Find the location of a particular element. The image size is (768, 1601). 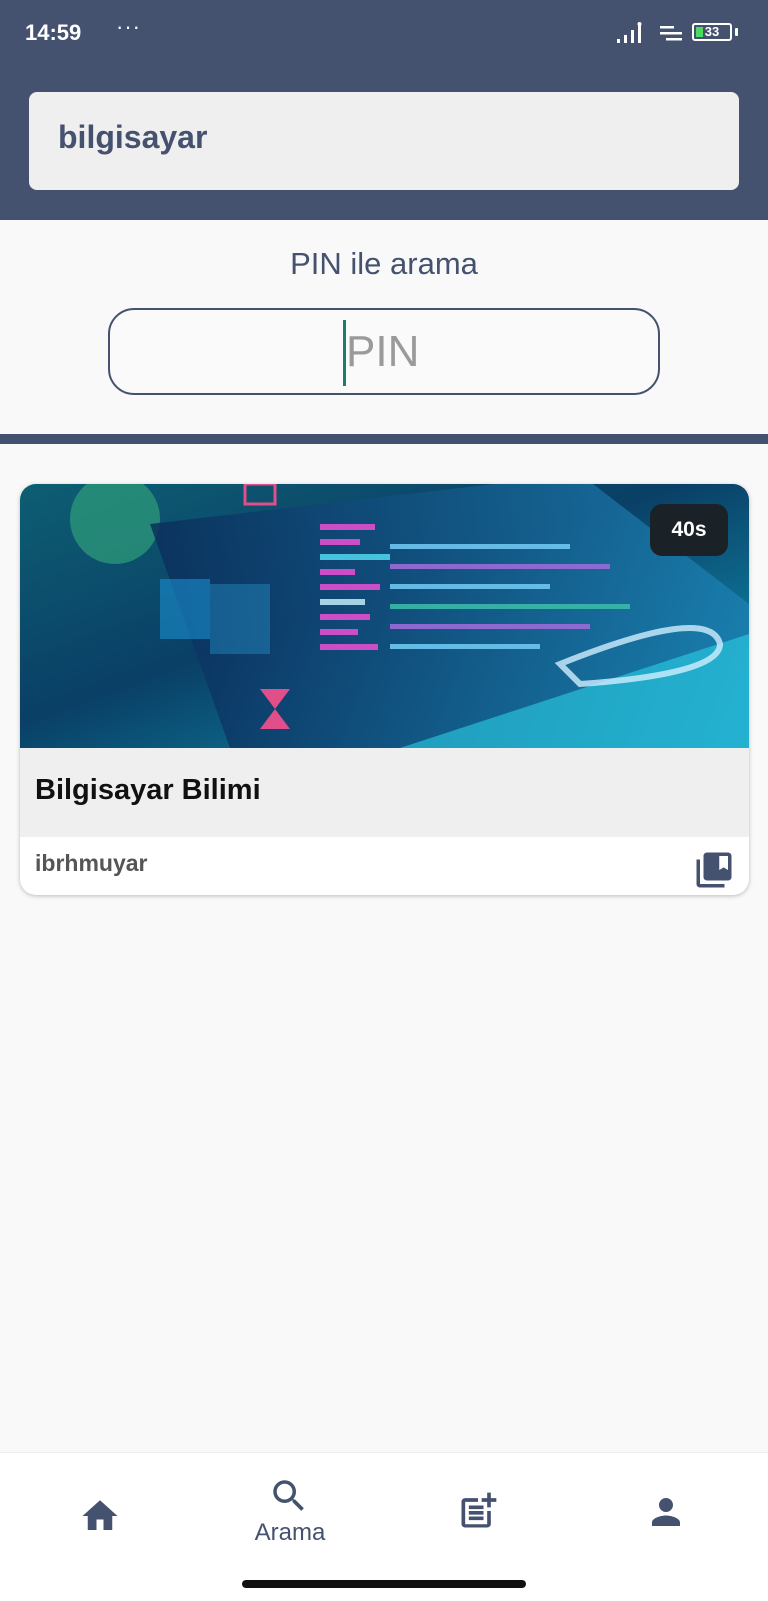

nav-search-label: Arama is located at coordinates (290, 1532).